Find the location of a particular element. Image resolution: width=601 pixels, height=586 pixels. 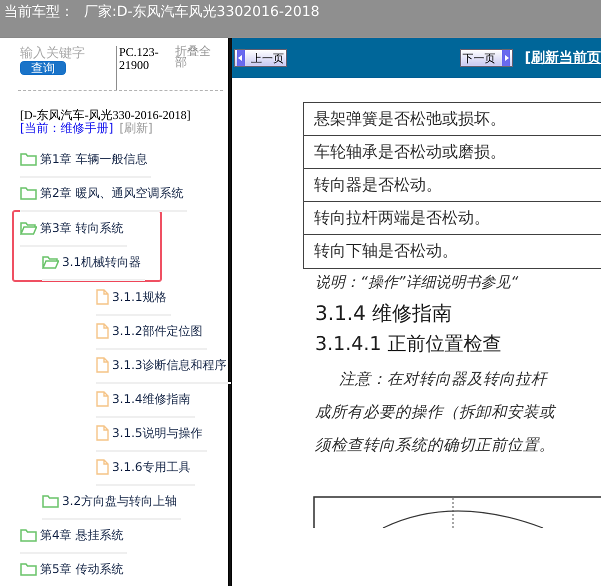

paragraph-line: 须检查转向系统的确切正前位置。 is located at coordinates (435, 445).